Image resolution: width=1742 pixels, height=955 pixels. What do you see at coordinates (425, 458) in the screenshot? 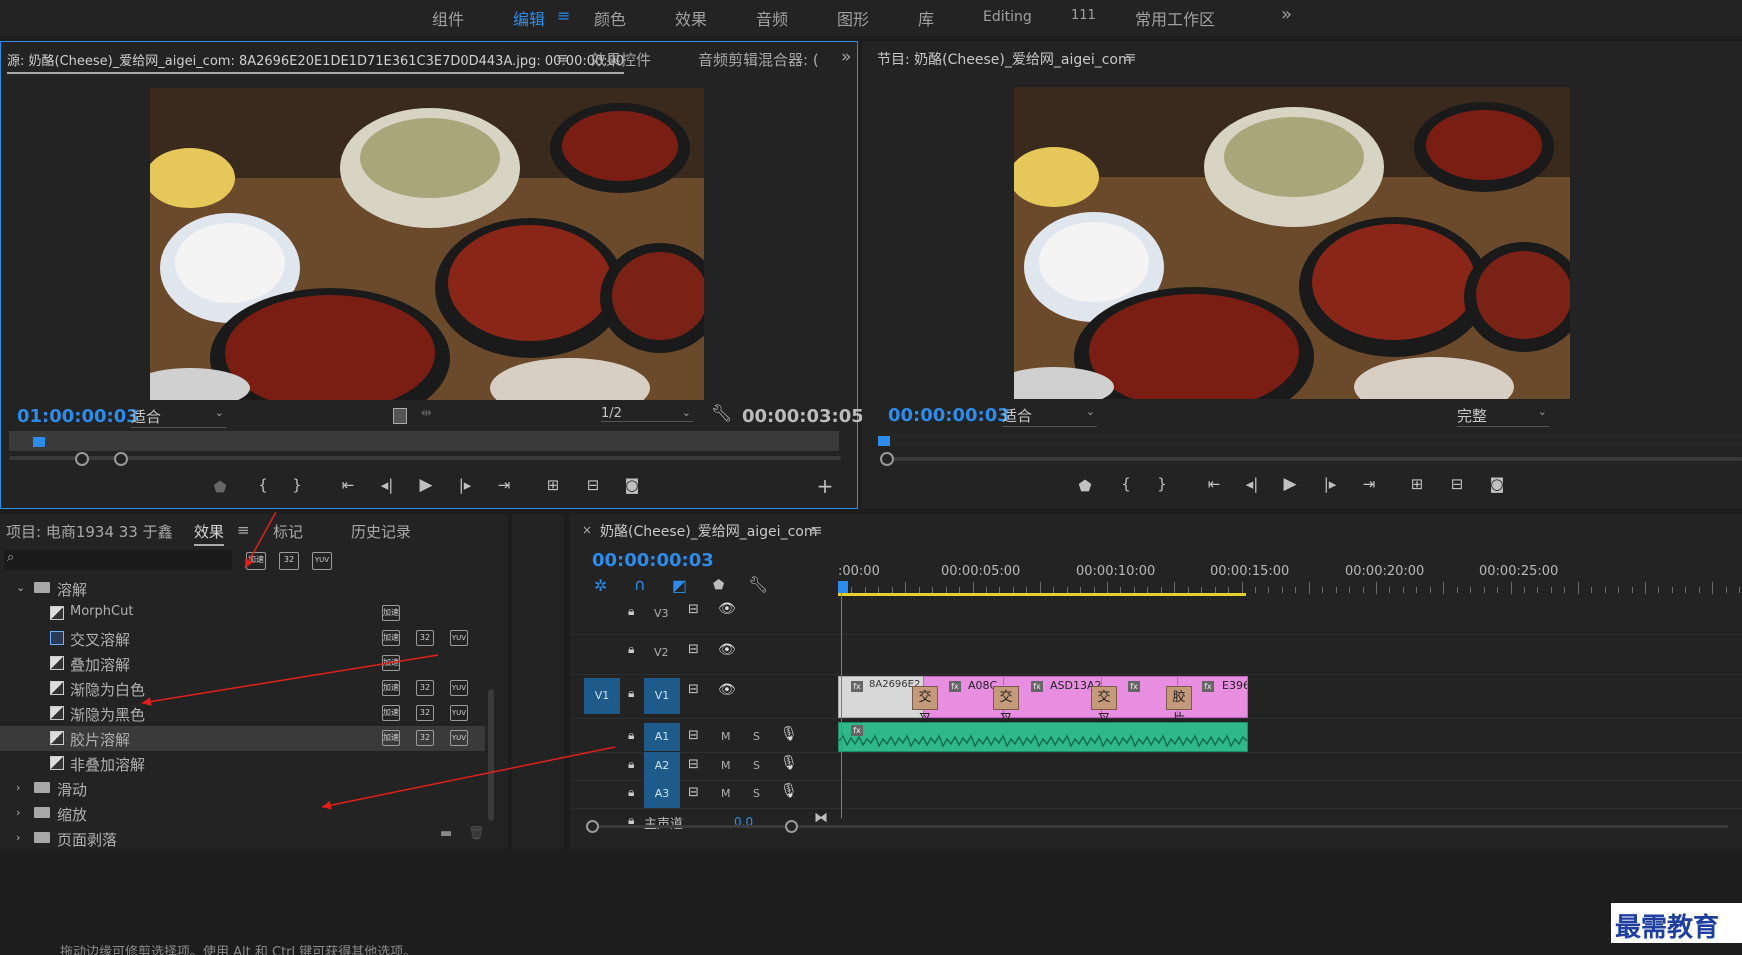
I see `source-zoom-bar` at bounding box center [425, 458].